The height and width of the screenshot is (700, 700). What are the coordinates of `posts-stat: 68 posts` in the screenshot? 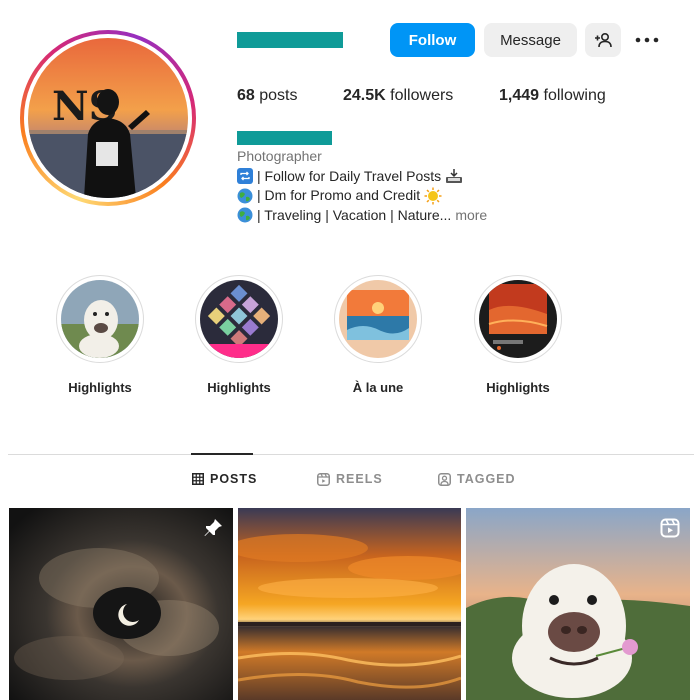 It's located at (267, 96).